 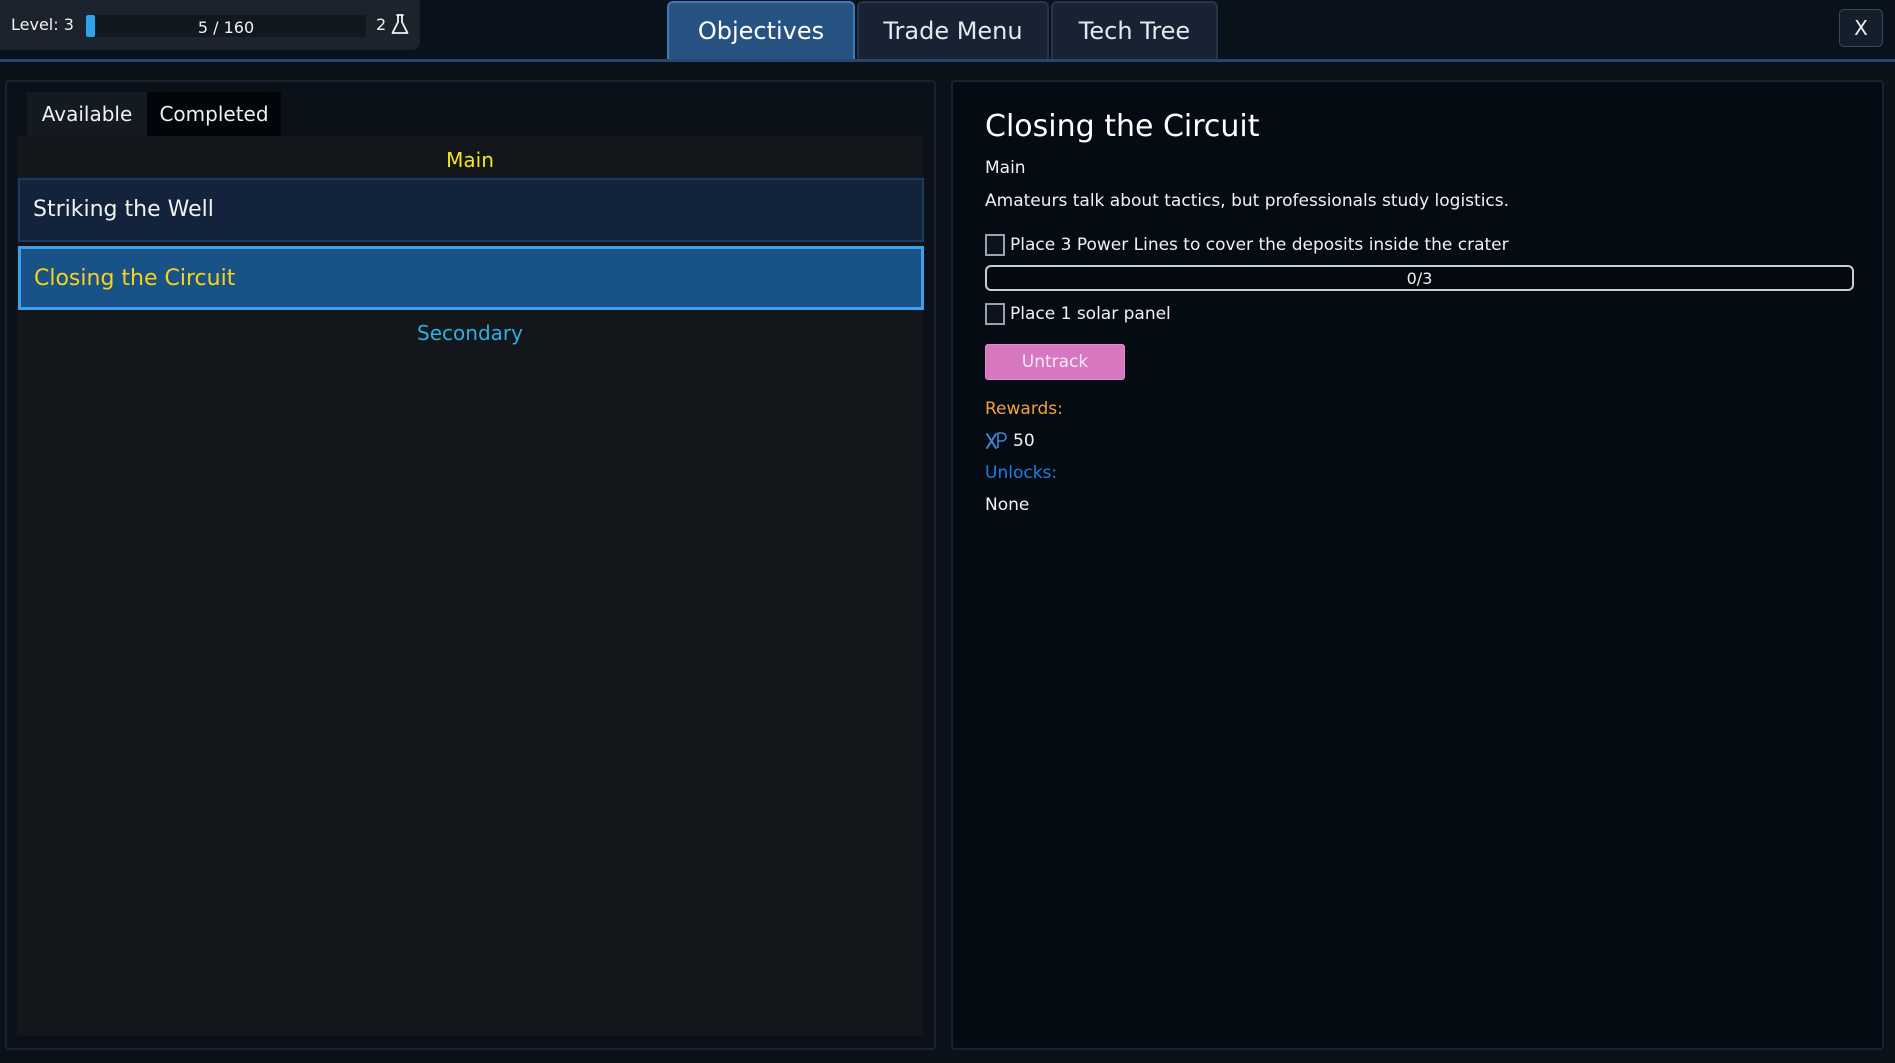 I want to click on xp-progress-bar: 5 / 160, so click(x=226, y=26).